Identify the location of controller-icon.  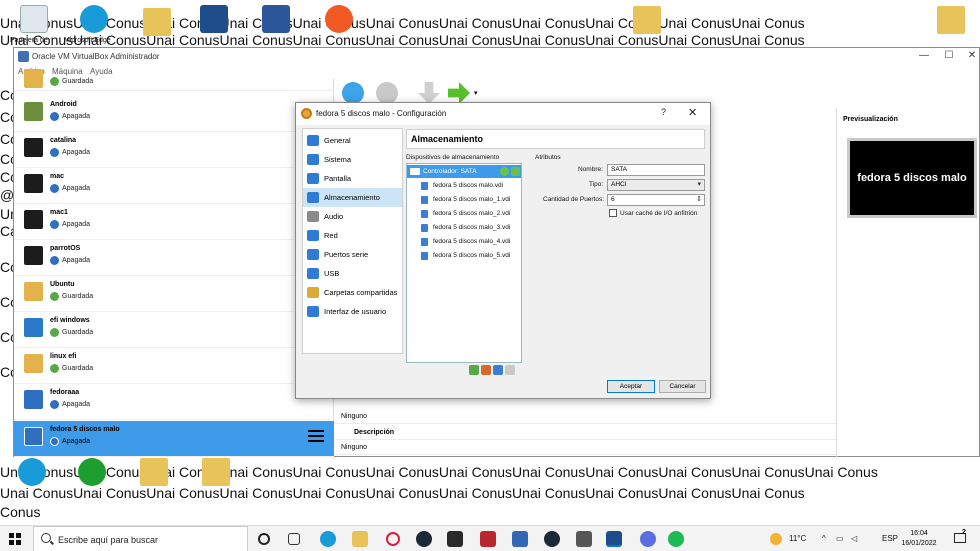
(415, 171).